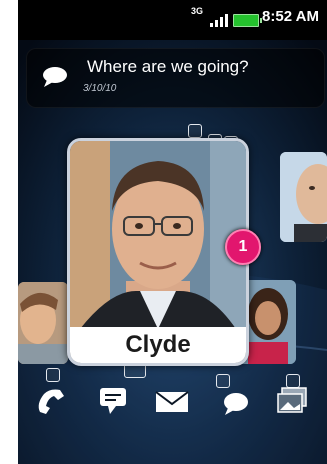 The height and width of the screenshot is (464, 327). What do you see at coordinates (158, 345) in the screenshot?
I see `contact-name: Clyde` at bounding box center [158, 345].